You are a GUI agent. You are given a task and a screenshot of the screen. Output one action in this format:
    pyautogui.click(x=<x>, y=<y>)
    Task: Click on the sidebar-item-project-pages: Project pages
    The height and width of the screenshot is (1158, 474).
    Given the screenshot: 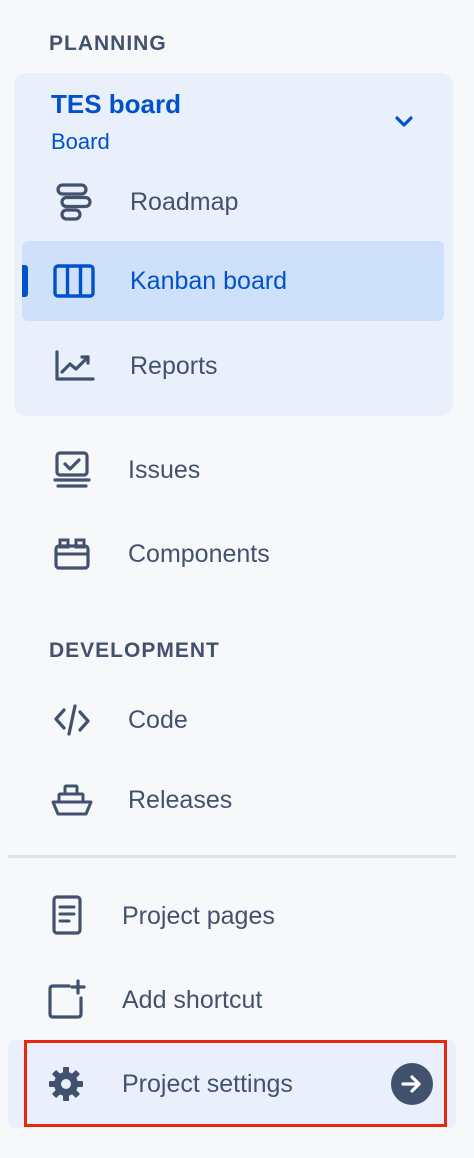 What is the action you would take?
    pyautogui.click(x=158, y=916)
    